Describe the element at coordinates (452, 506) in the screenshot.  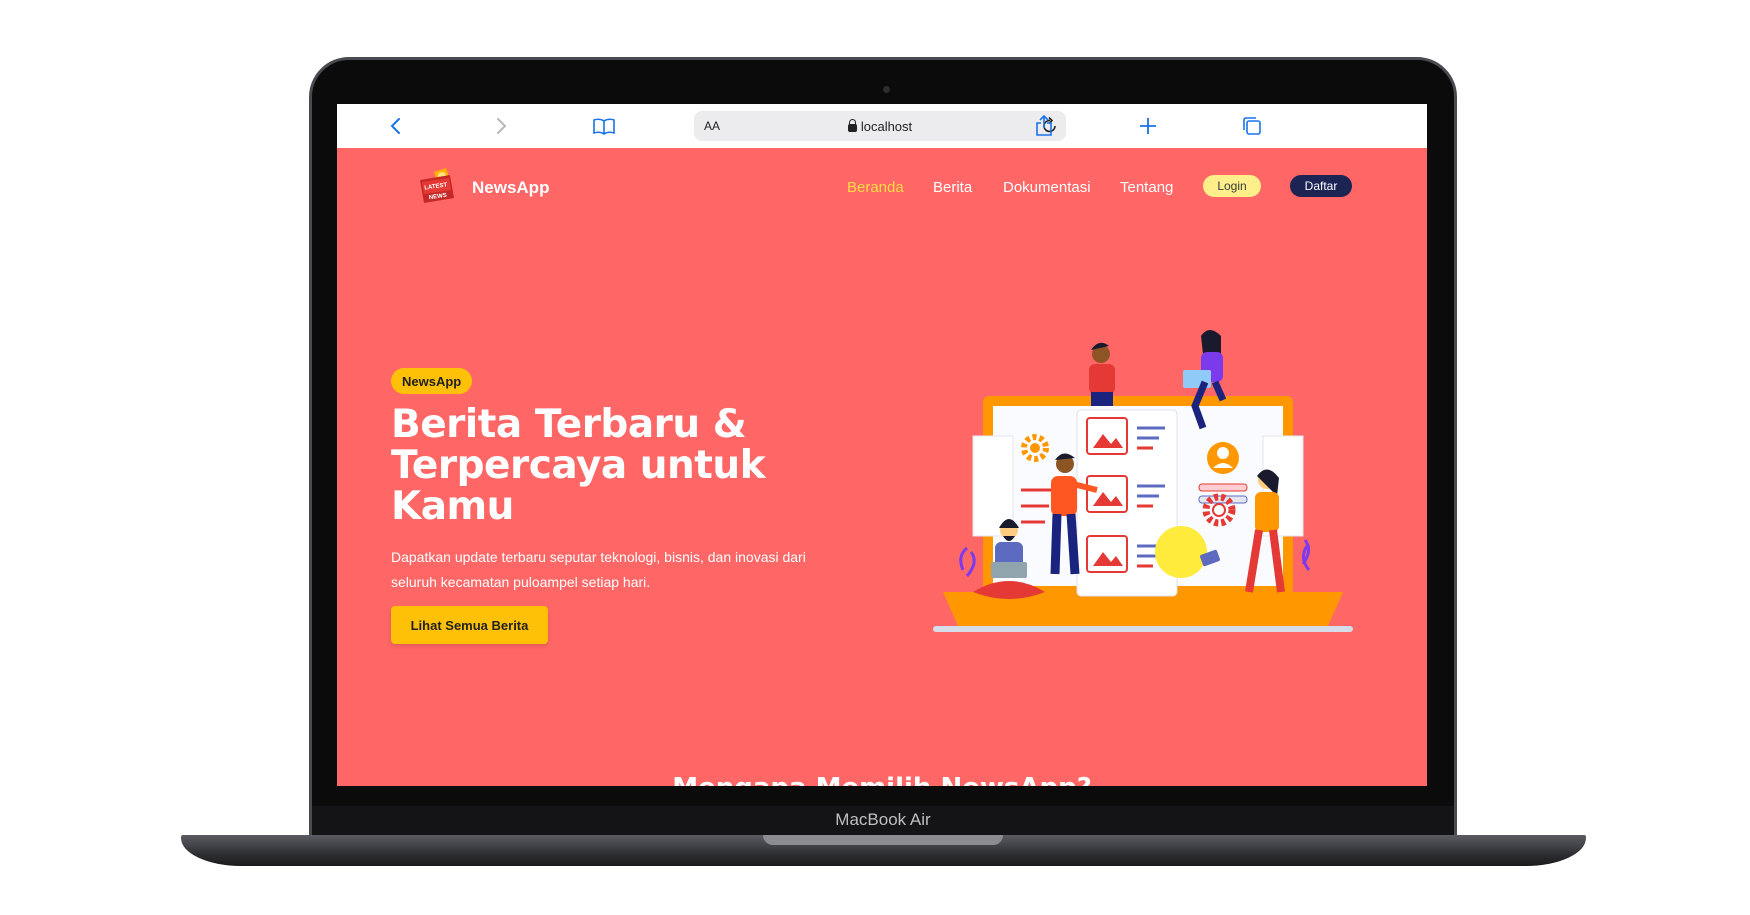
I see `hero-title-line: Kamu` at that location.